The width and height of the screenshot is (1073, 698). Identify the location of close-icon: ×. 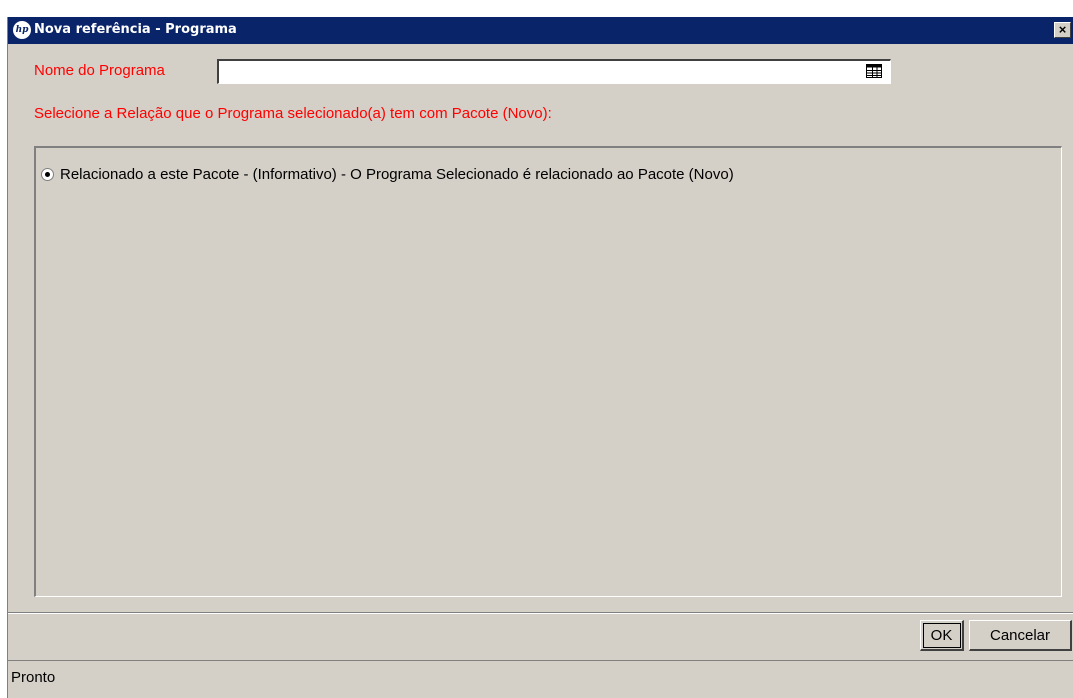
(1062, 29).